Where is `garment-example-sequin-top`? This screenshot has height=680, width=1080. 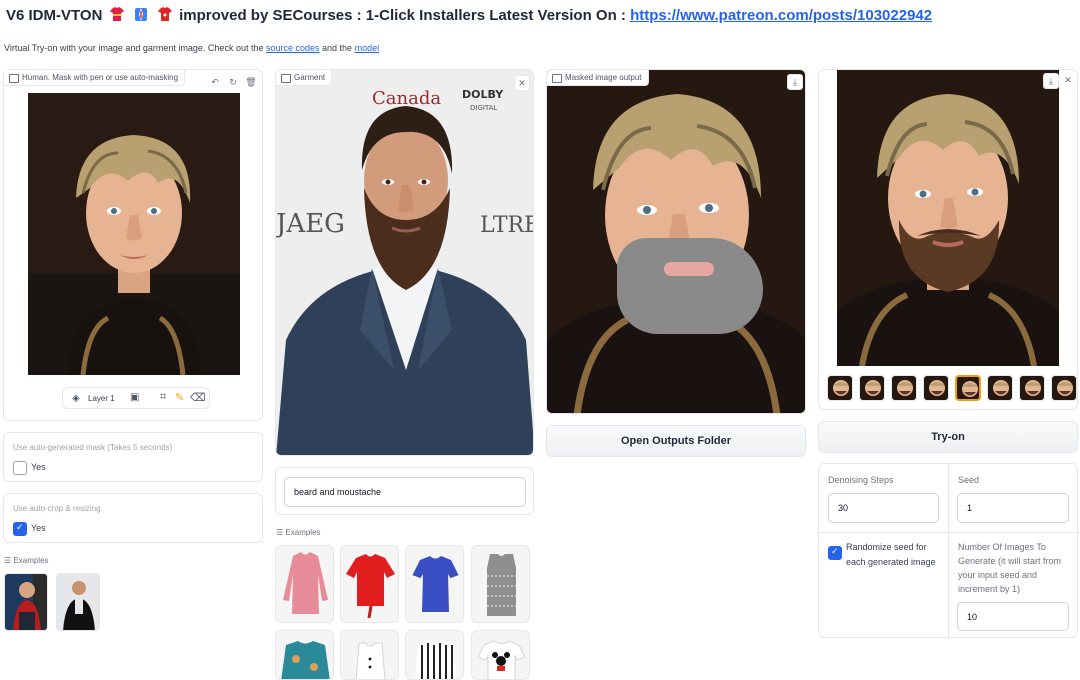
garment-example-sequin-top is located at coordinates (500, 584).